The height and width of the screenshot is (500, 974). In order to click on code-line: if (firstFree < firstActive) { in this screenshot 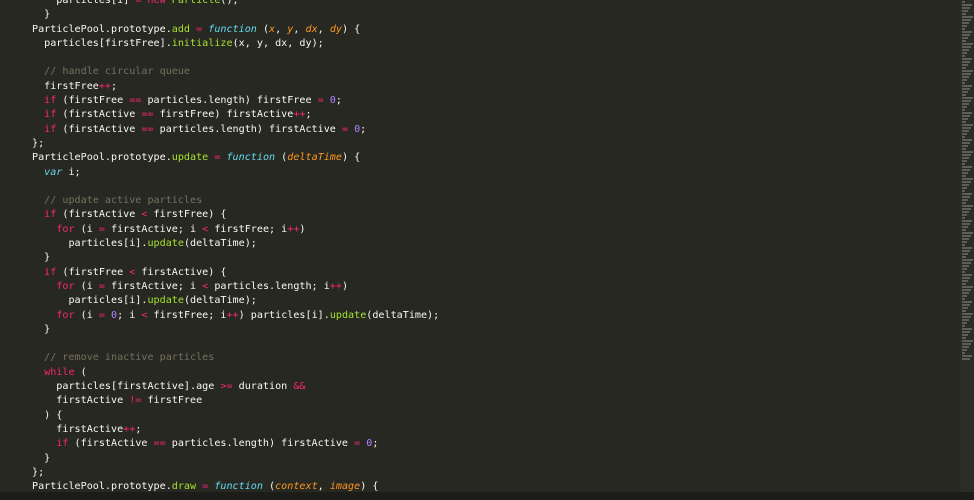, I will do `click(492, 273)`.